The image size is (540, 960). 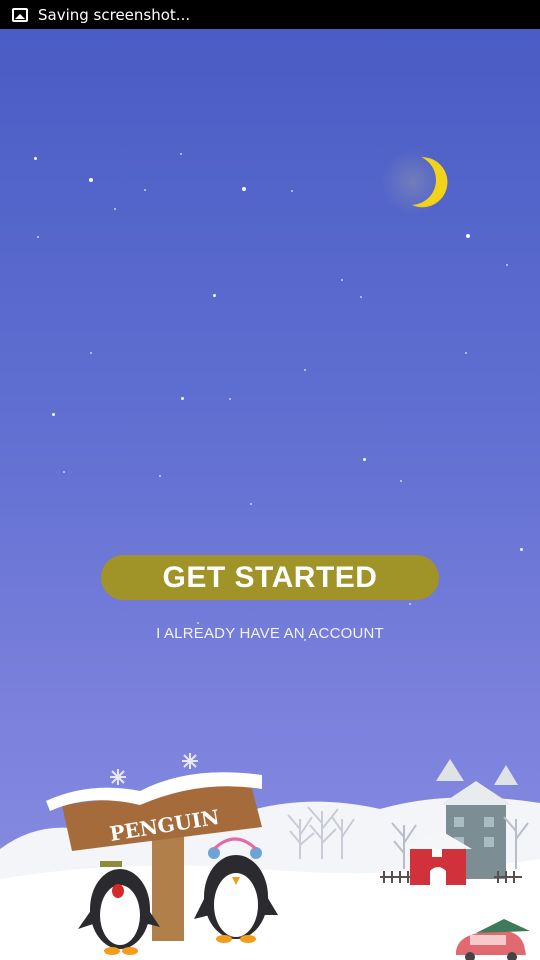 What do you see at coordinates (20, 14) in the screenshot?
I see `image-icon` at bounding box center [20, 14].